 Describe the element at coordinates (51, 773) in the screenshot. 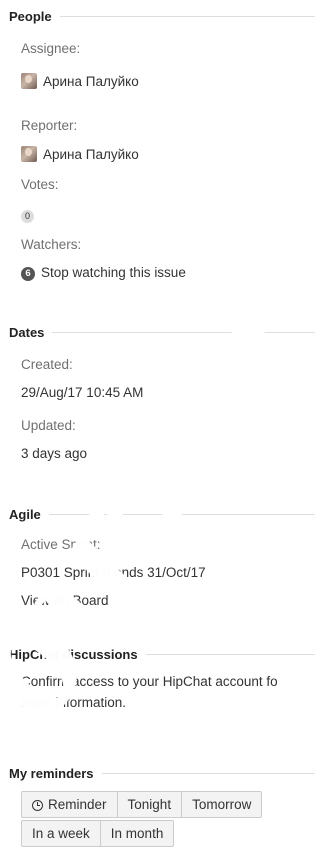

I see `reminders-heading: My reminders` at that location.